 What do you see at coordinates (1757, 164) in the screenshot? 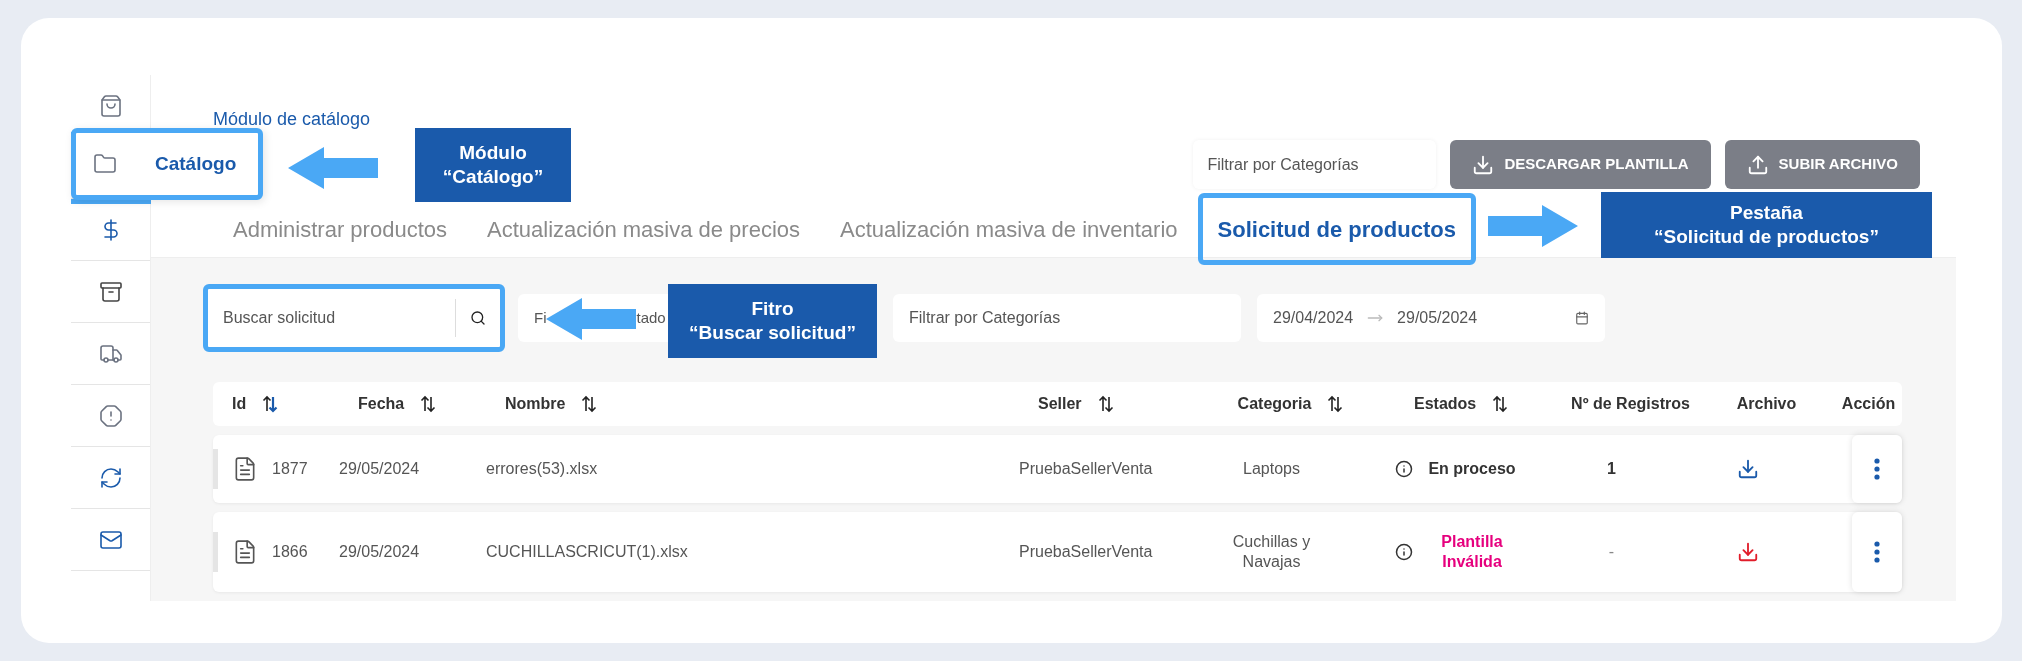
I see `upload-icon` at bounding box center [1757, 164].